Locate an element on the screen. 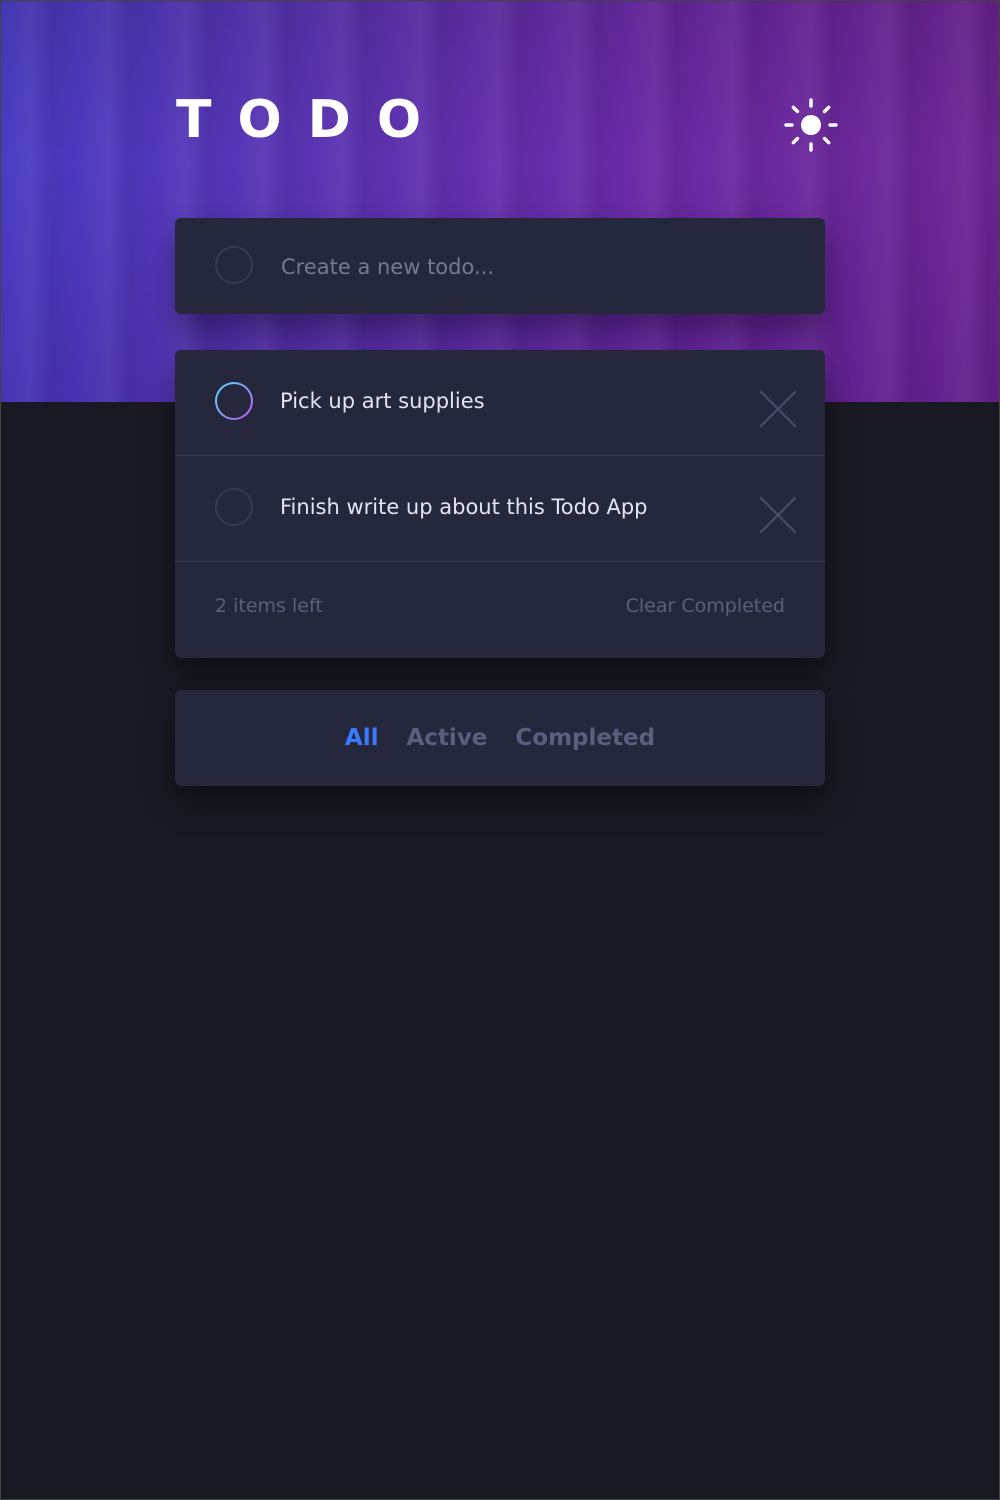 This screenshot has height=1500, width=1000. filter-completed-button: Completed is located at coordinates (585, 738).